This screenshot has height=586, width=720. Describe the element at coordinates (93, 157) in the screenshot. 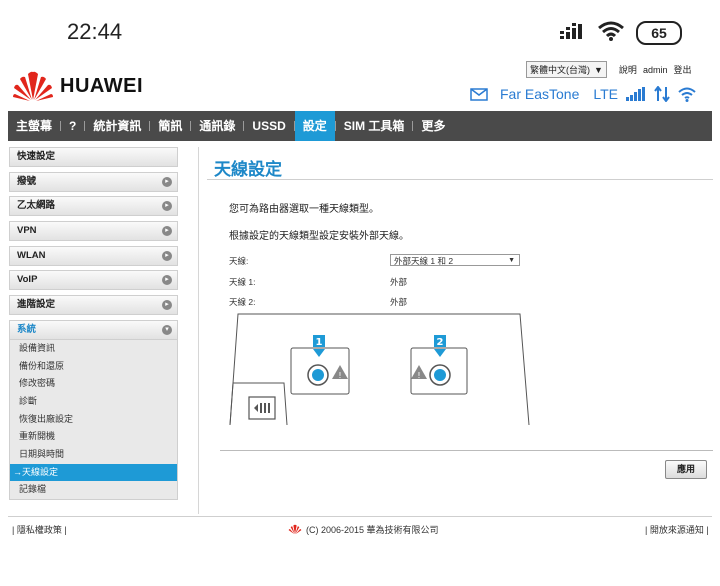

I see `sidebar-item: 快速設定` at that location.